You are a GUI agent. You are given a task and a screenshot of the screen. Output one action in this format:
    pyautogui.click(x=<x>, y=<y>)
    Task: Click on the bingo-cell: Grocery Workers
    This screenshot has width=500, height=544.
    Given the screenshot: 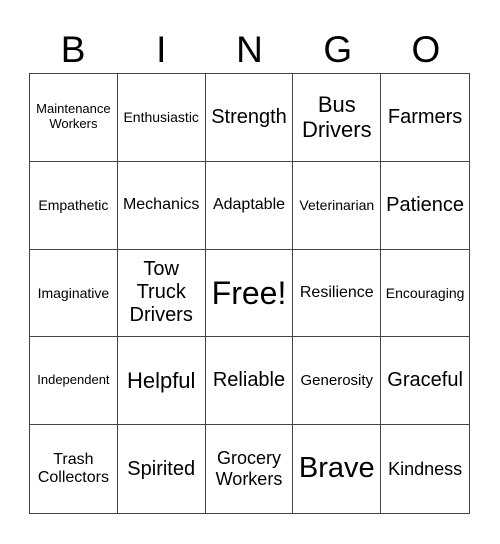 What is the action you would take?
    pyautogui.click(x=250, y=469)
    